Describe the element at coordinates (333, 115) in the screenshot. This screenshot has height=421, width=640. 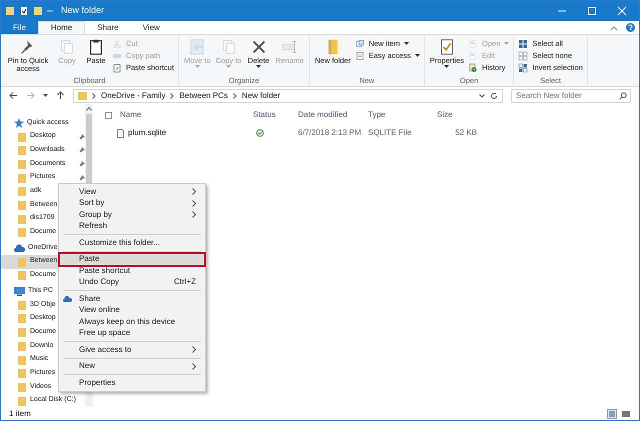
I see `column-header: Date modified` at that location.